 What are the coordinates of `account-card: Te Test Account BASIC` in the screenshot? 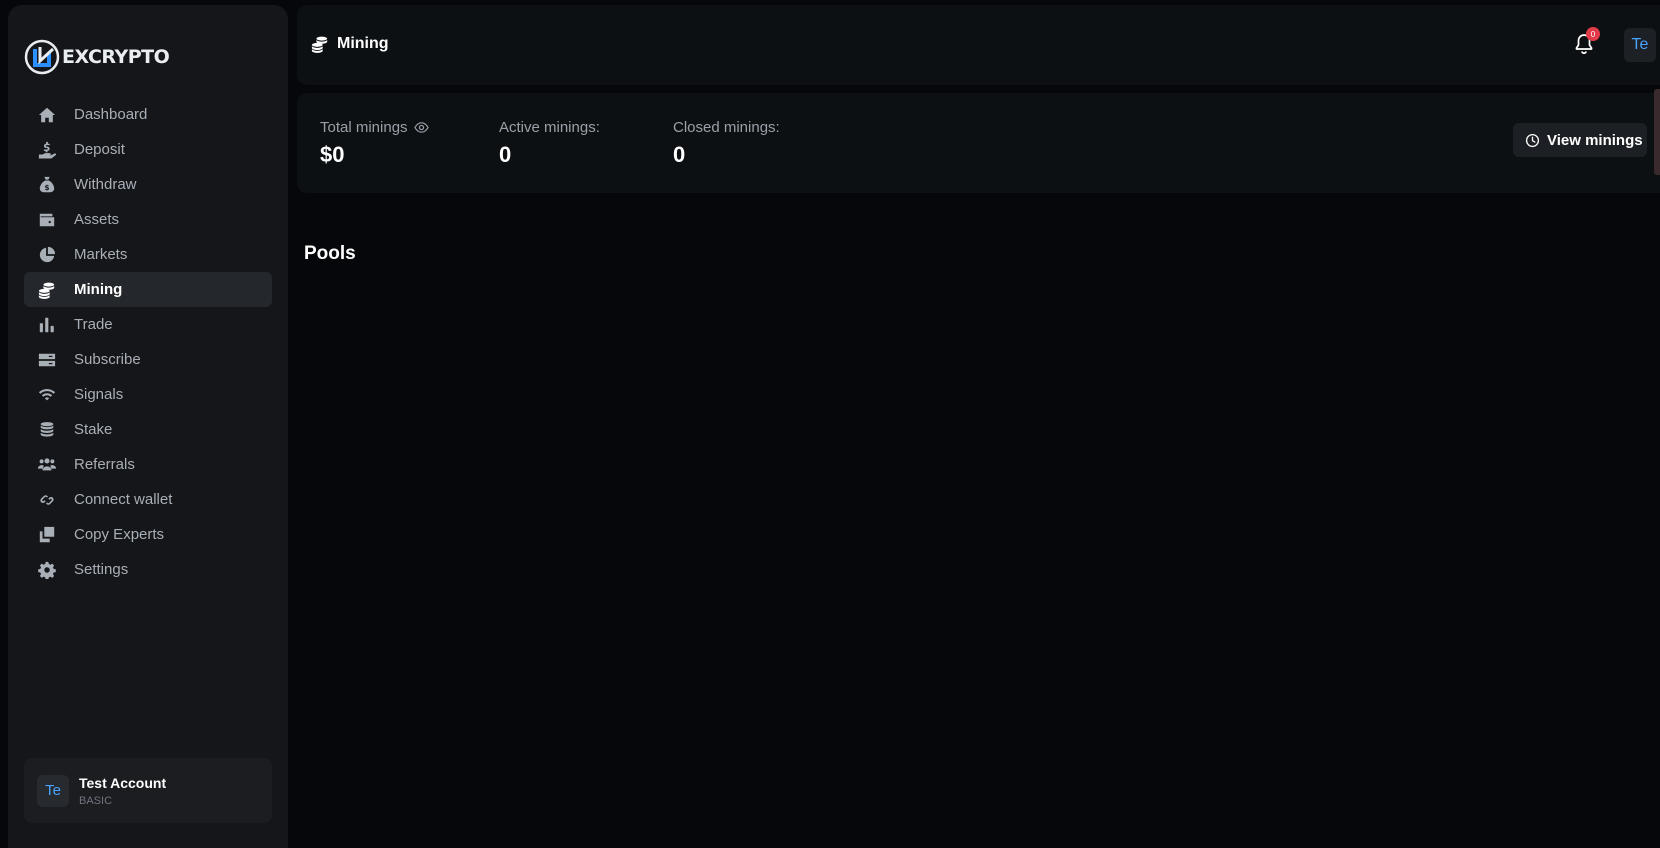 It's located at (148, 790).